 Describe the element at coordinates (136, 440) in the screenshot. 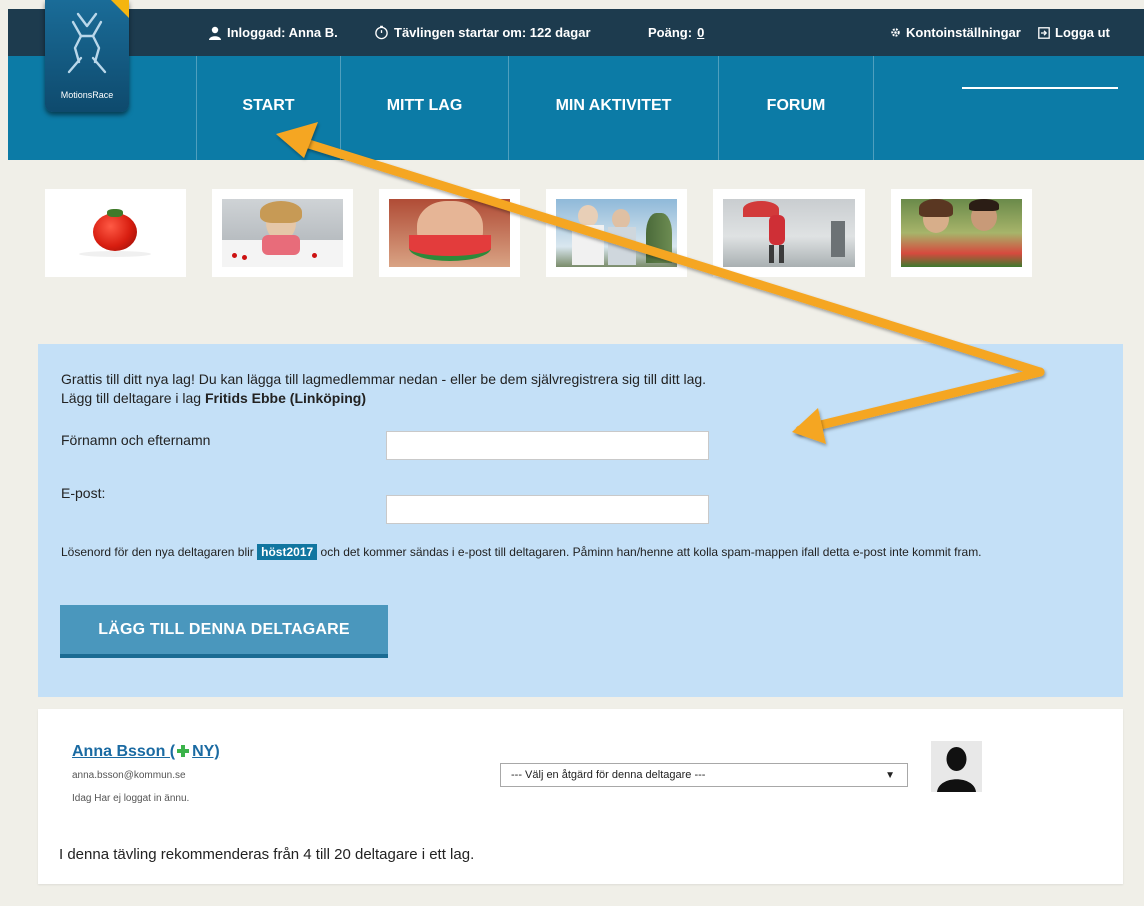

I see `name-field-label: Förnamn och efternamn` at that location.